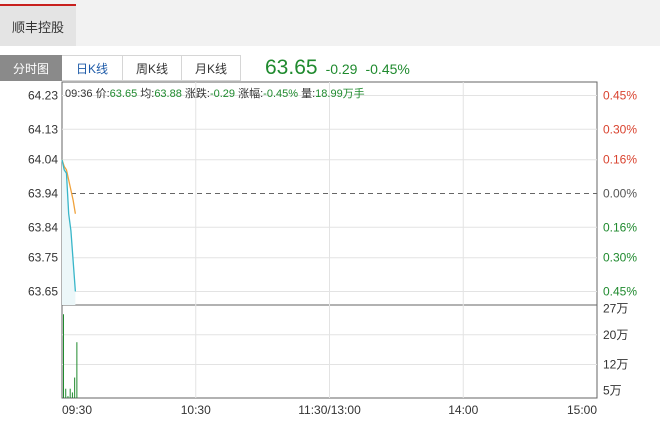 This screenshot has height=431, width=660. What do you see at coordinates (43, 291) in the screenshot?
I see `price-tick-label: 63.65` at bounding box center [43, 291].